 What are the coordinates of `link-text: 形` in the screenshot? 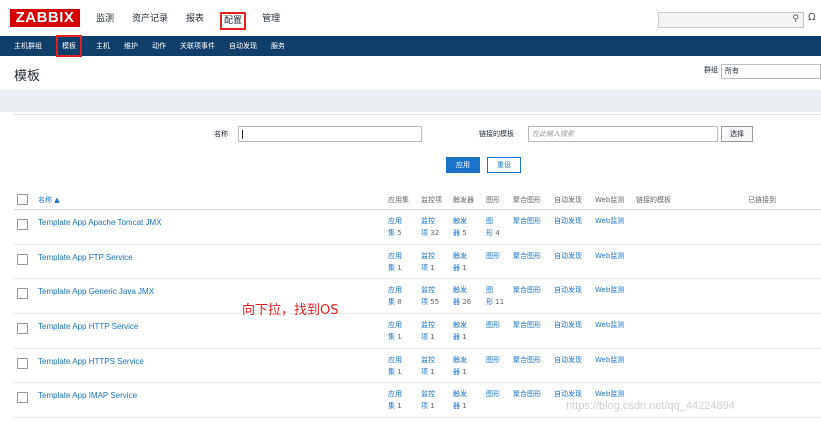 It's located at (489, 233).